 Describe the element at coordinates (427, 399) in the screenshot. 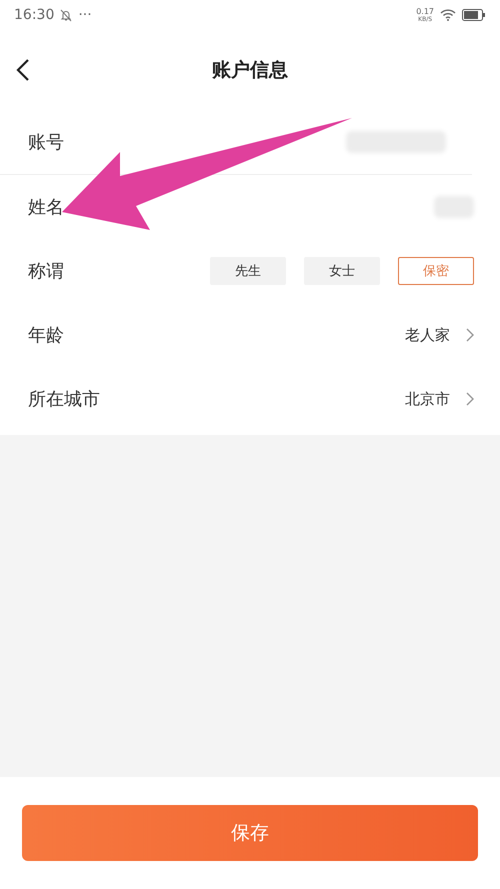

I see `field-value: 北京市` at that location.